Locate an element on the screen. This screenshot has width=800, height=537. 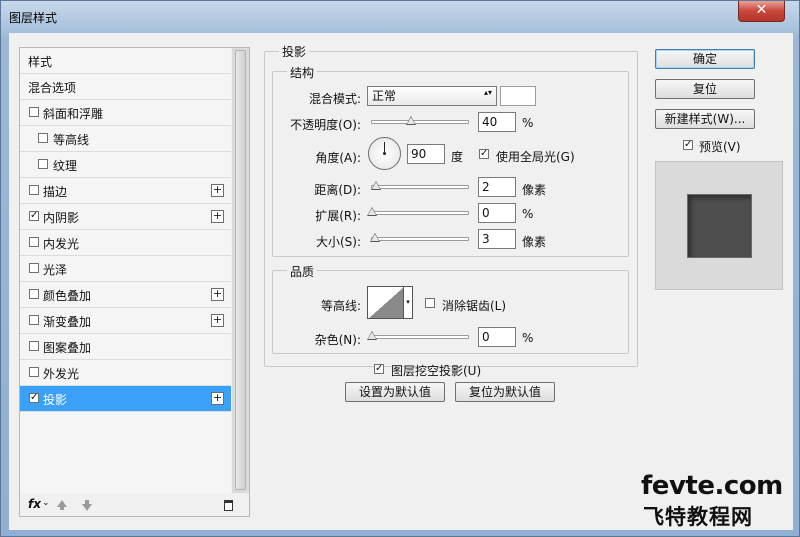
drop-shadow-checkbox: ✓ is located at coordinates (34, 398).